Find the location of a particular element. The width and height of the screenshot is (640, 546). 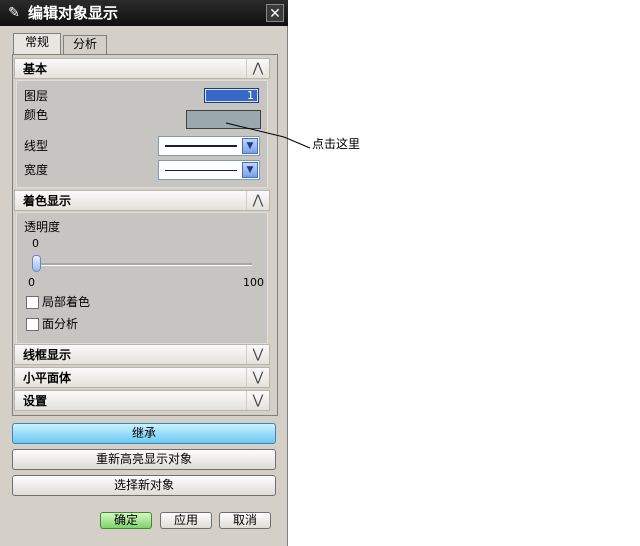

annotation-line-b is located at coordinates (297, 142).